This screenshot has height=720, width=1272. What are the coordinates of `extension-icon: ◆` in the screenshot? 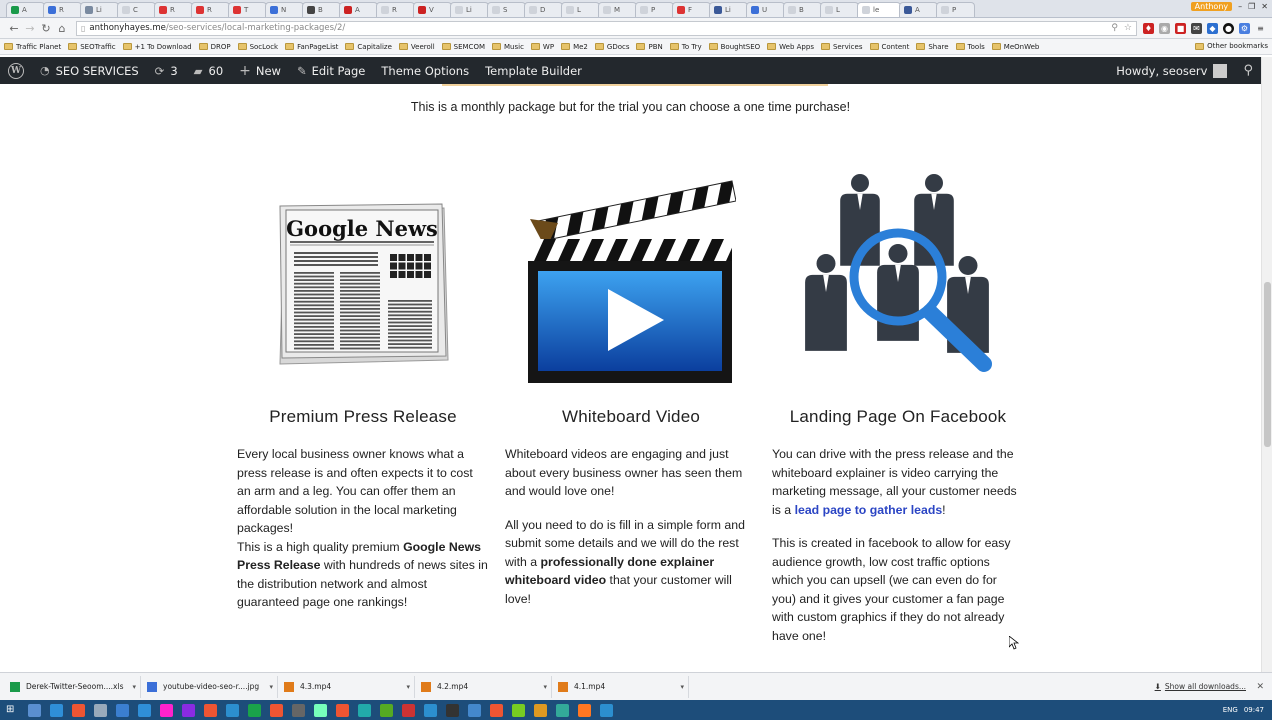 It's located at (1212, 28).